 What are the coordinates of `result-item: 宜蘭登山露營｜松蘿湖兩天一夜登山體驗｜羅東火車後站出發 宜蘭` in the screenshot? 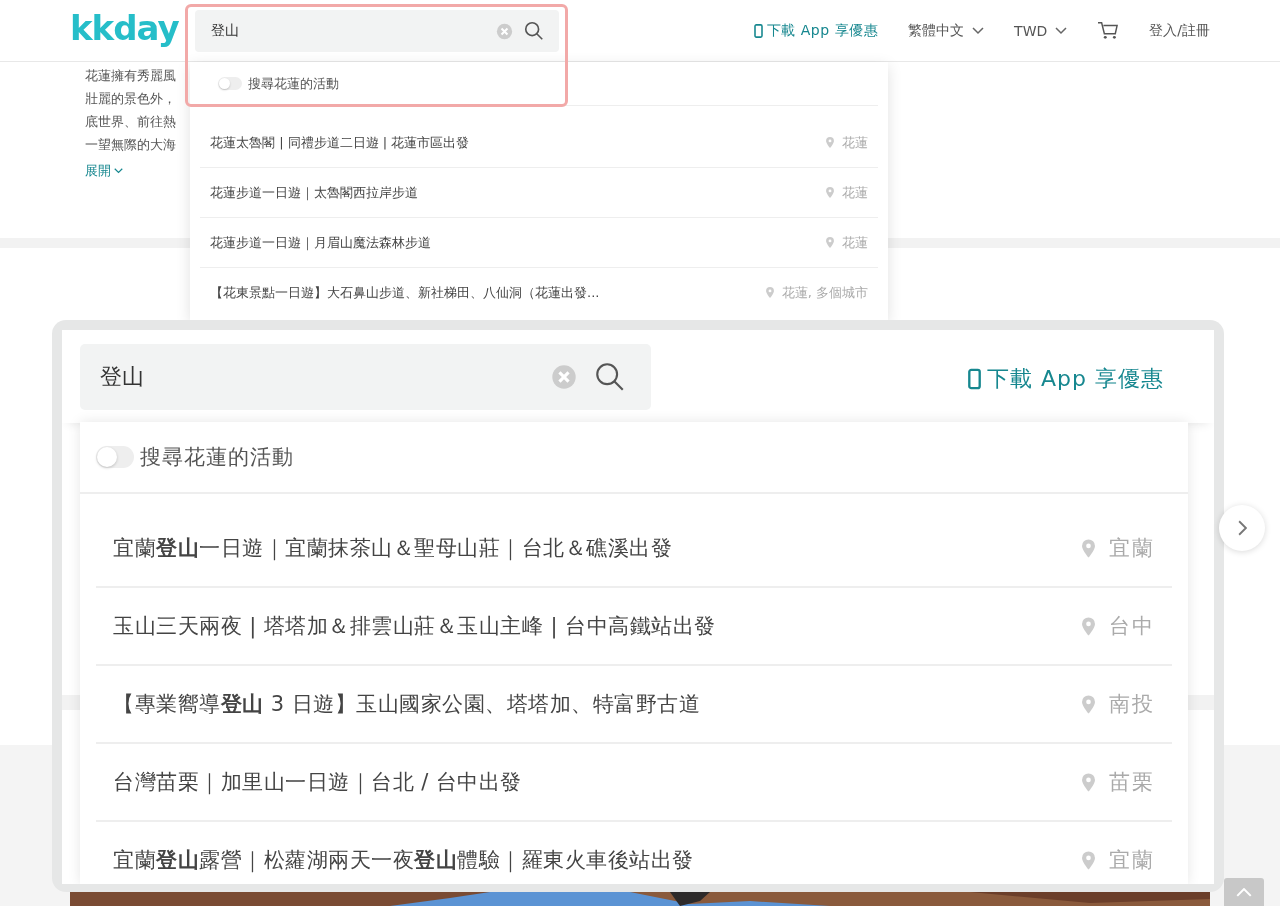 It's located at (634, 853).